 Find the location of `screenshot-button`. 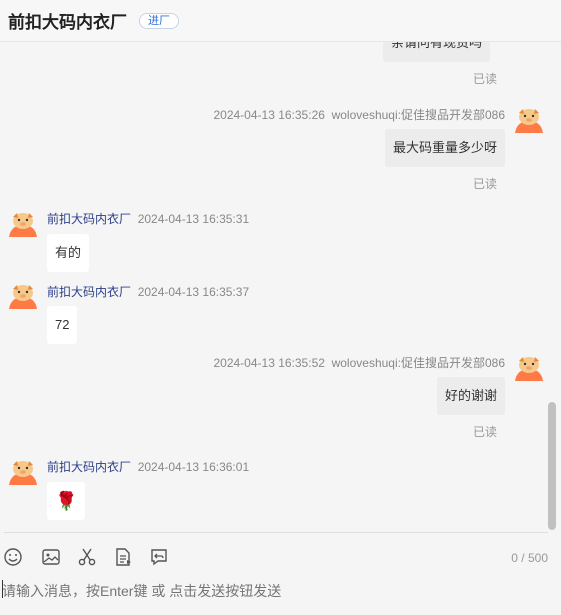

screenshot-button is located at coordinates (87, 557).